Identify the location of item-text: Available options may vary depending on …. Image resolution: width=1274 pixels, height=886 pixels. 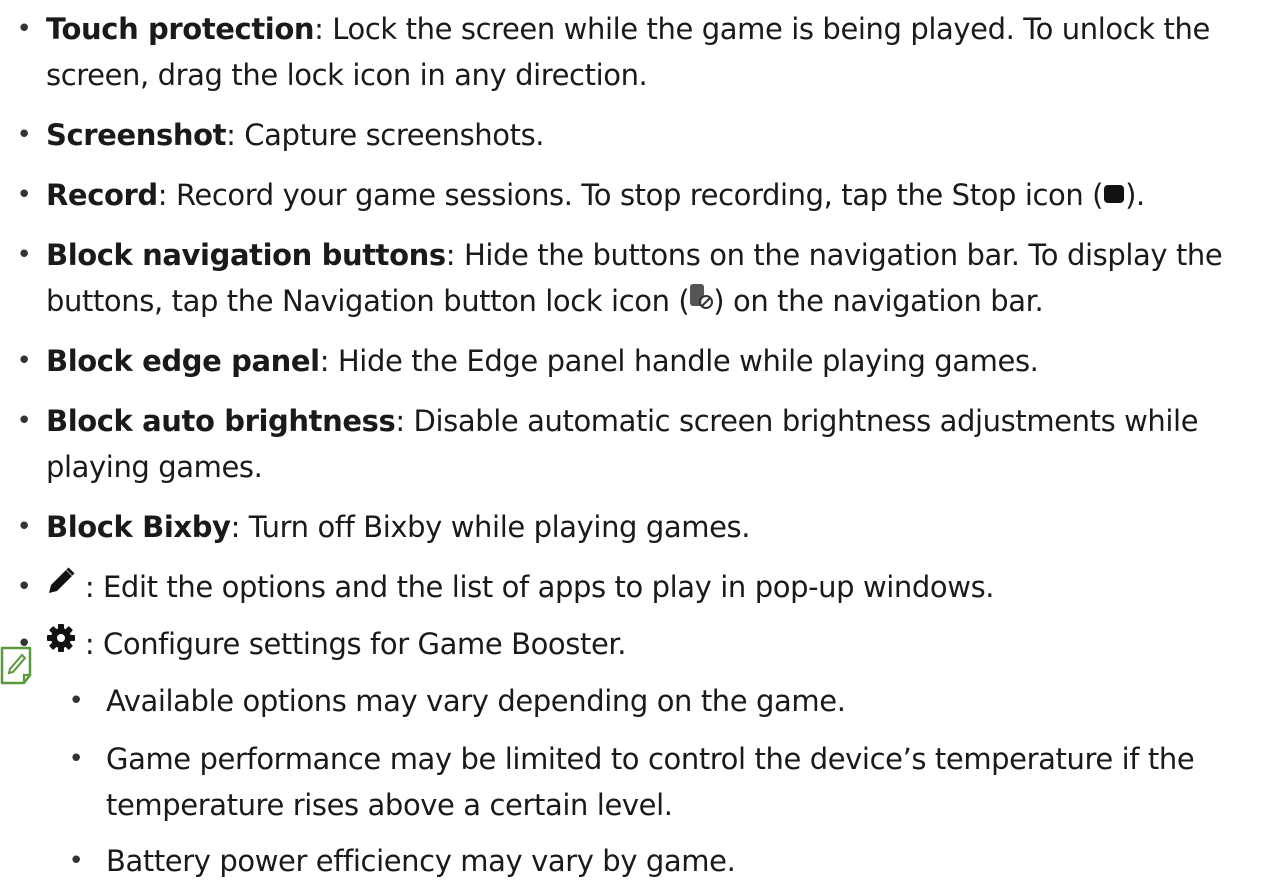
(476, 701).